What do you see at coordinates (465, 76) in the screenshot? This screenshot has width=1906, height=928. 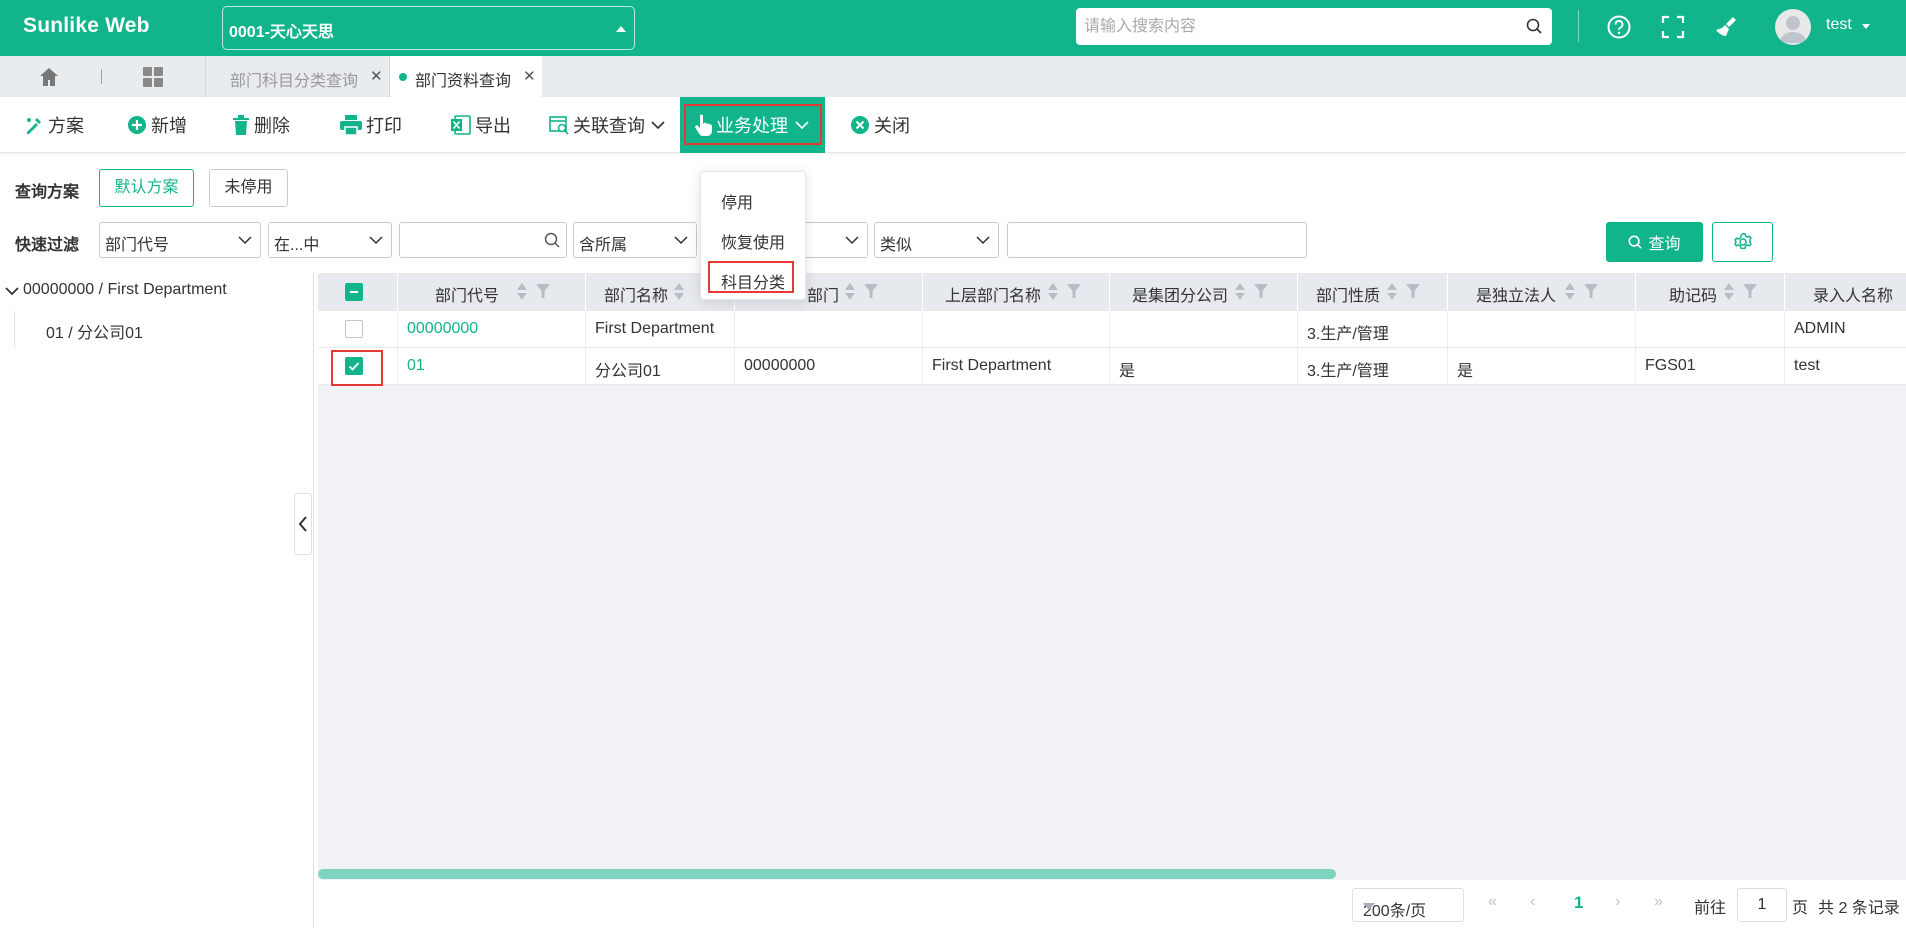 I see `tab-dept-info-query: 部门资料查询 ✕` at bounding box center [465, 76].